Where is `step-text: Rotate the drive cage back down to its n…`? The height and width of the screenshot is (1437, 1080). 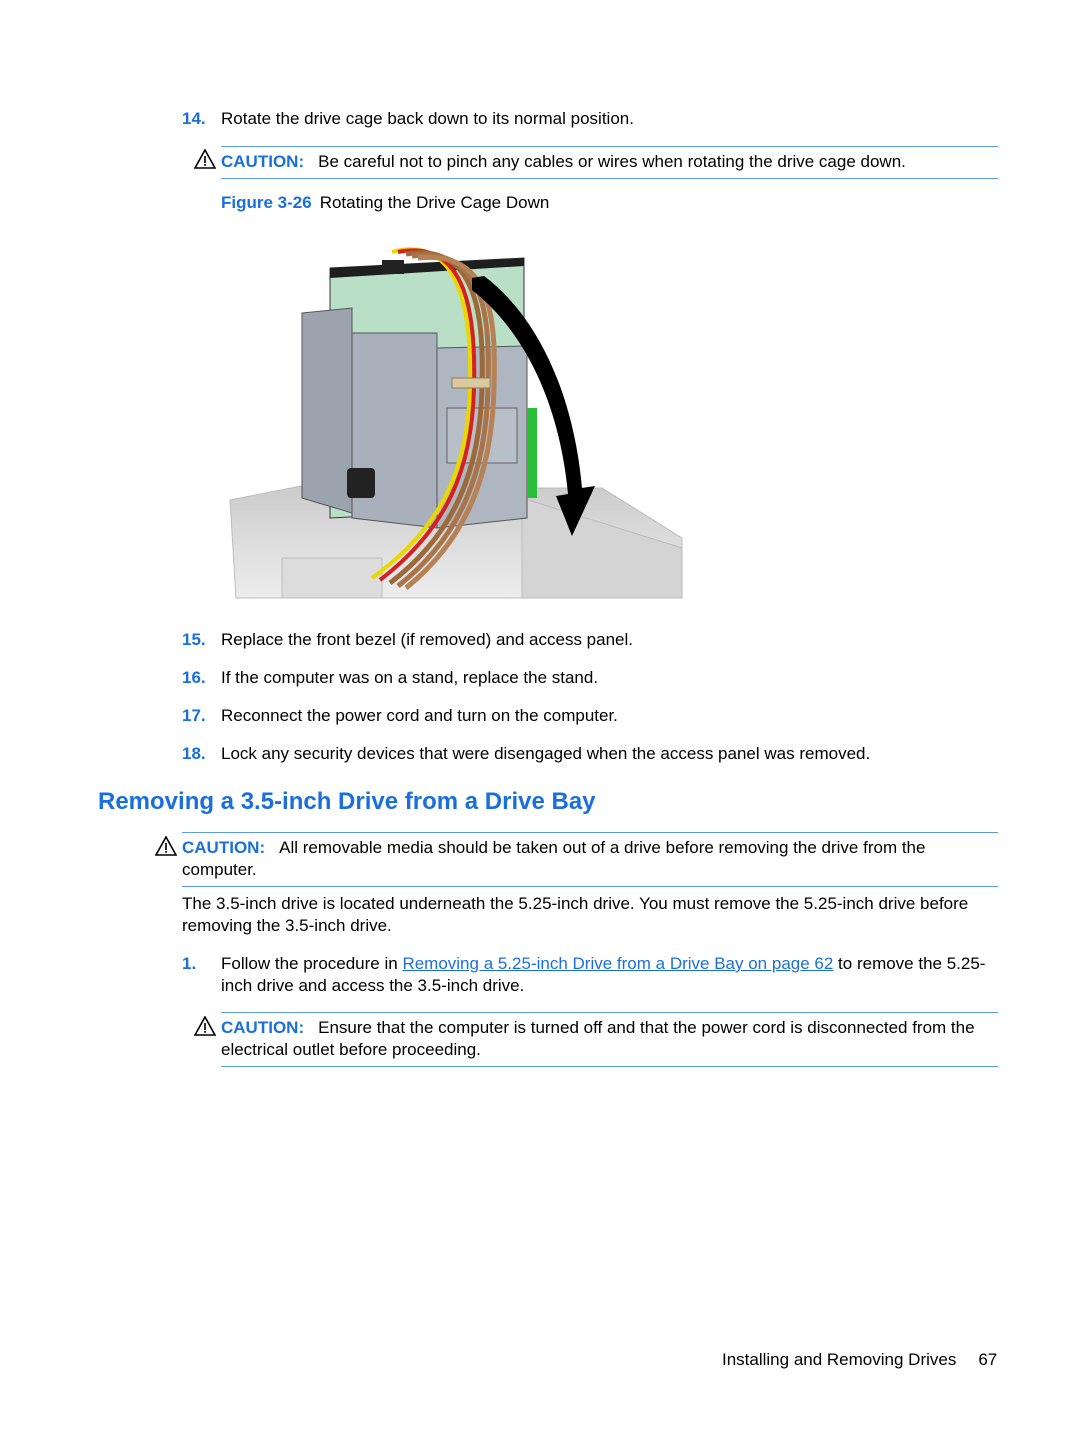
step-text: Rotate the drive cage back down to its n… is located at coordinates (427, 118).